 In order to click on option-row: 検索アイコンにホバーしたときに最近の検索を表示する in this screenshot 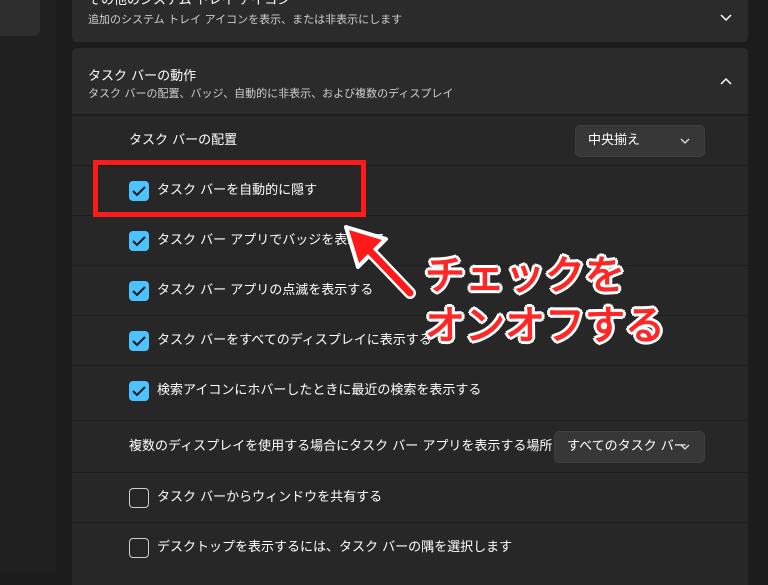, I will do `click(410, 390)`.